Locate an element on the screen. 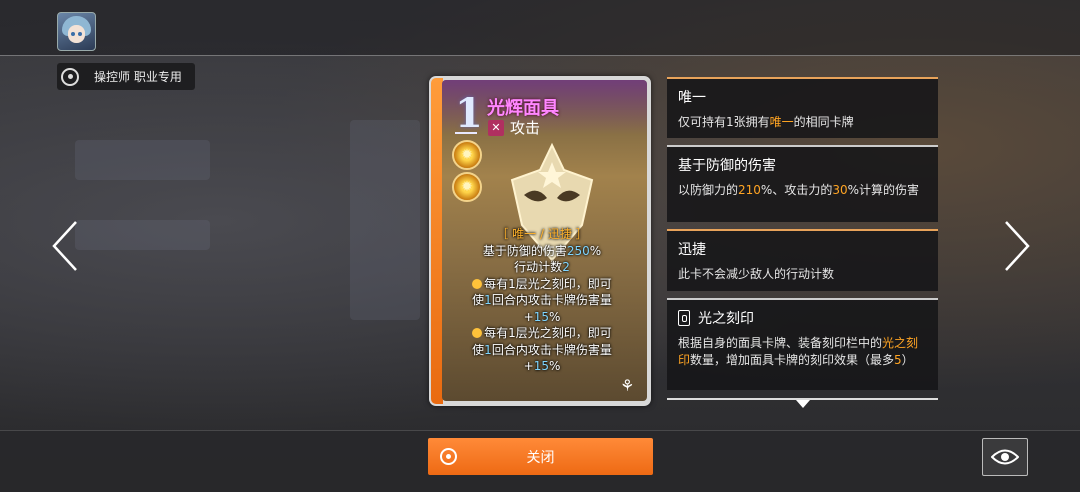 The width and height of the screenshot is (1080, 492). panel-desc: 根据自身的面具卡牌、装备刻印栏中的光之刻印数量，增加面具卡牌的刻印效果（最多5） is located at coordinates (798, 351).